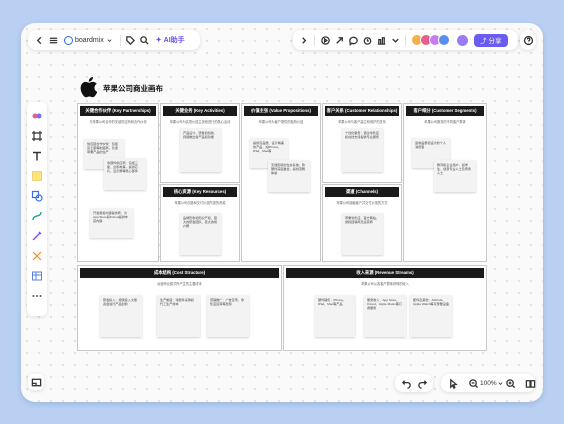 The image size is (564, 424). What do you see at coordinates (395, 40) in the screenshot?
I see `more-tools-icon` at bounding box center [395, 40].